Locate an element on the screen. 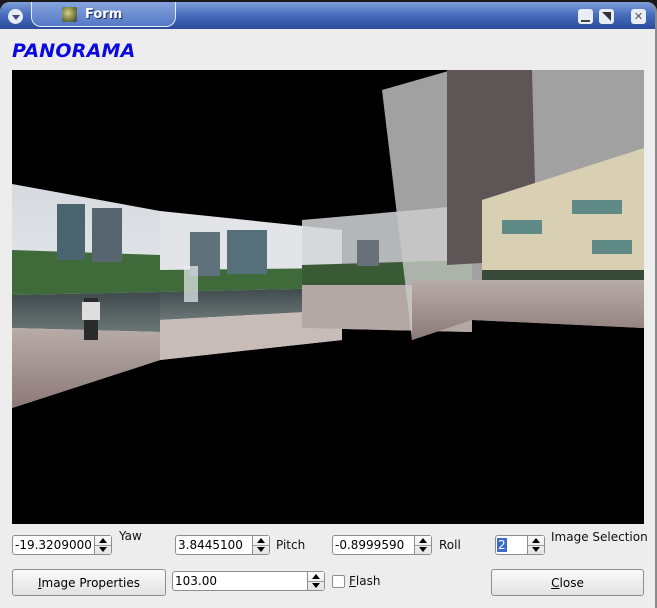 The image size is (657, 608). close-button: Close is located at coordinates (567, 582).